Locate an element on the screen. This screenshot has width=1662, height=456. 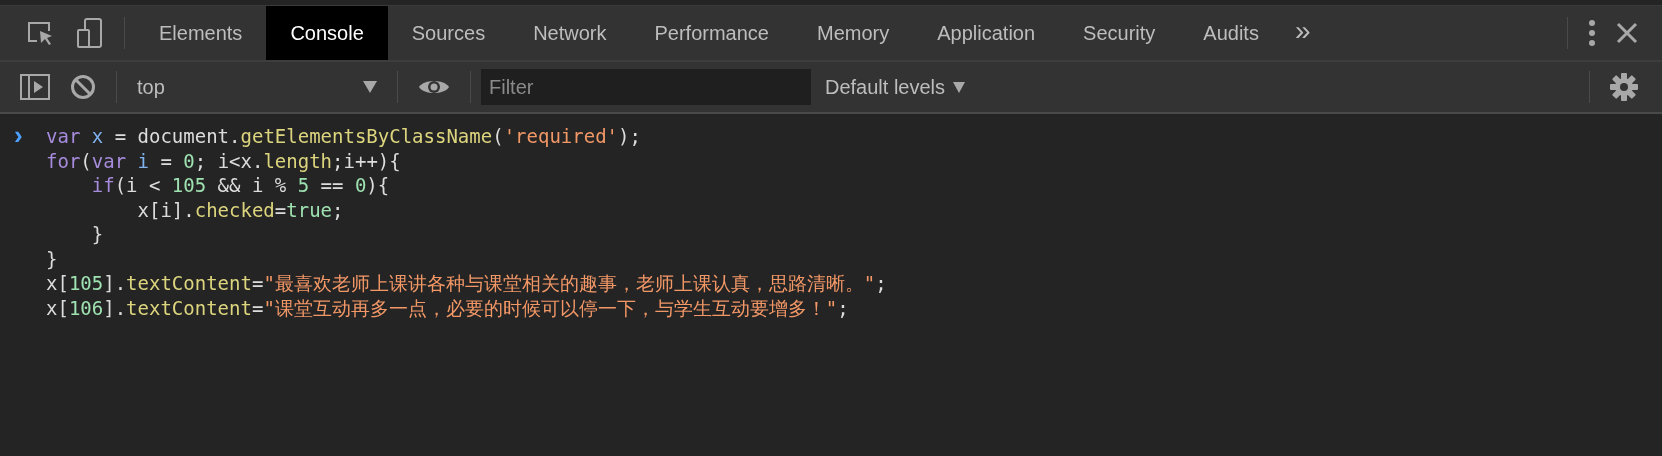
context-dropdown: top is located at coordinates (257, 87).